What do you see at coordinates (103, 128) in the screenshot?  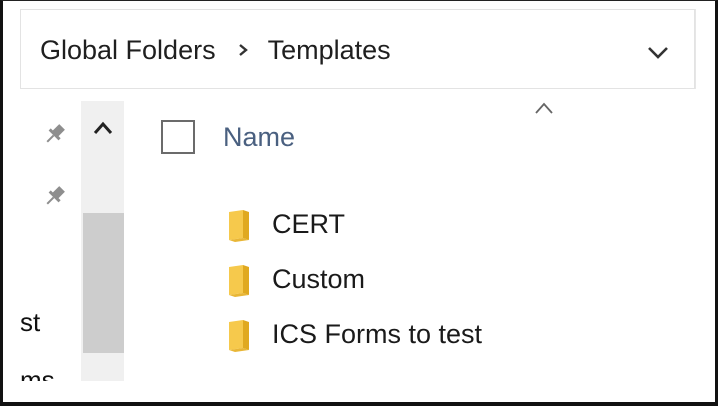 I see `chevron-up-icon` at bounding box center [103, 128].